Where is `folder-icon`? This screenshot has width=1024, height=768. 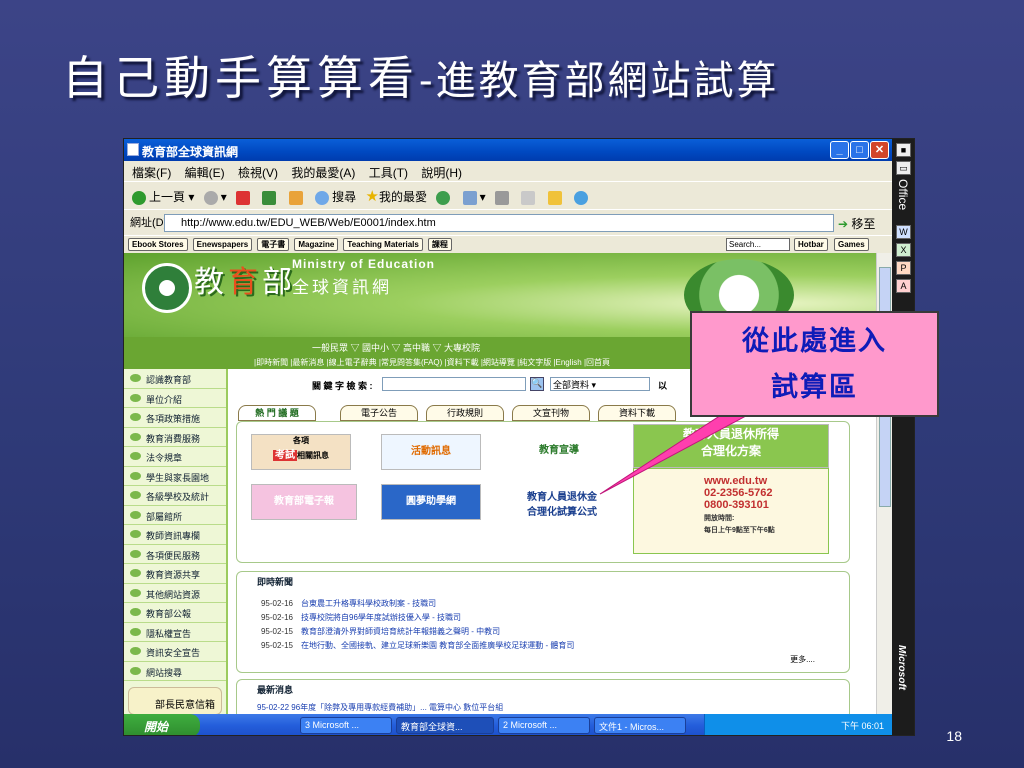 folder-icon is located at coordinates (554, 197).